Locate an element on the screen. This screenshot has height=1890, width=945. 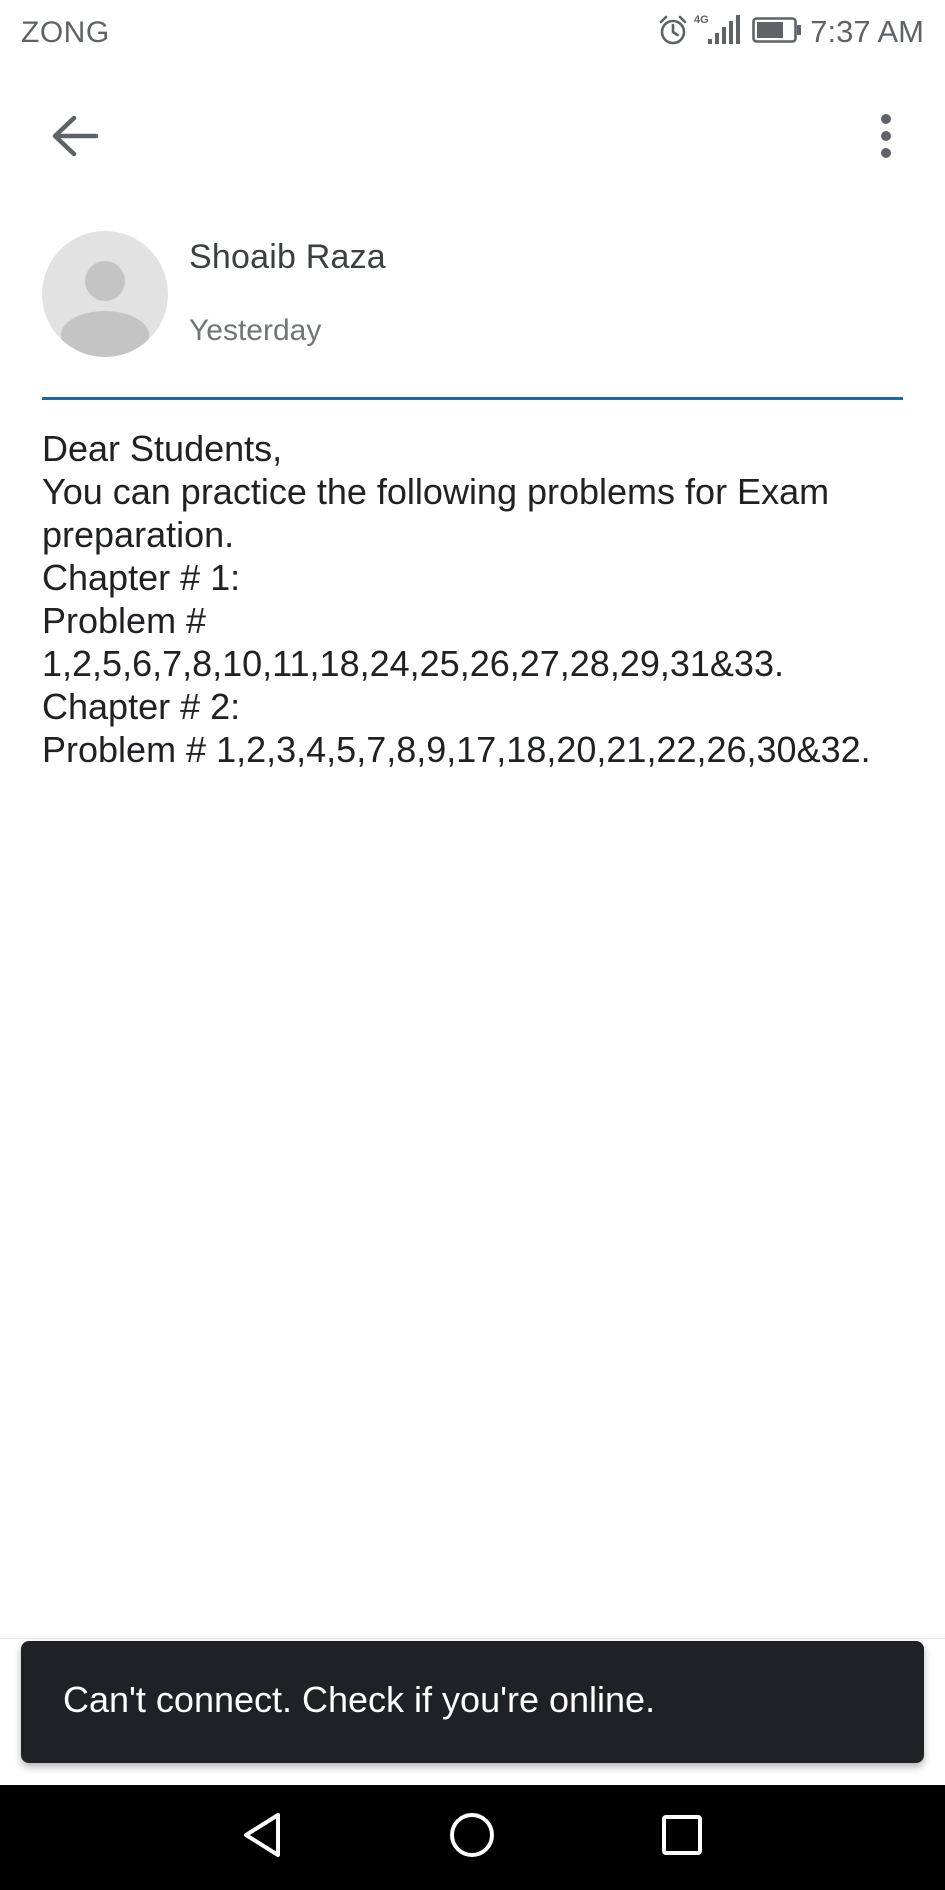
status-bar: ZONG 4G 7:37 AM is located at coordinates (472, 32).